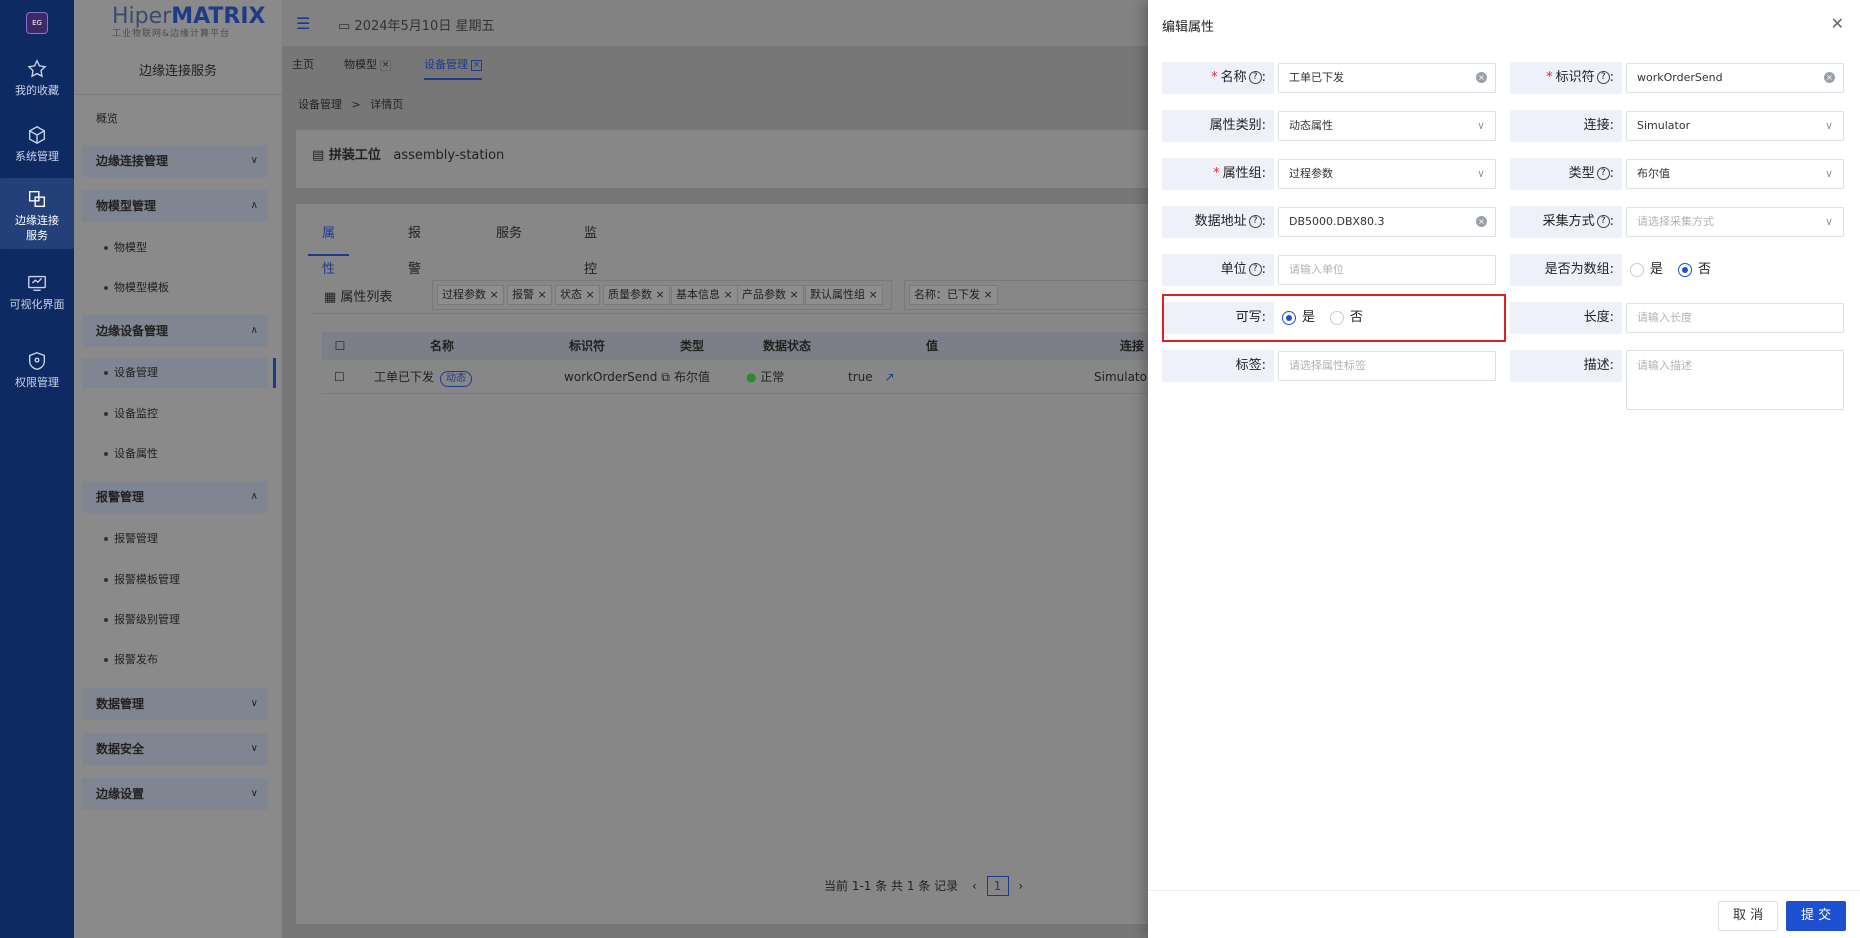  What do you see at coordinates (414, 246) in the screenshot?
I see `tab-alarms: 报警` at bounding box center [414, 246].